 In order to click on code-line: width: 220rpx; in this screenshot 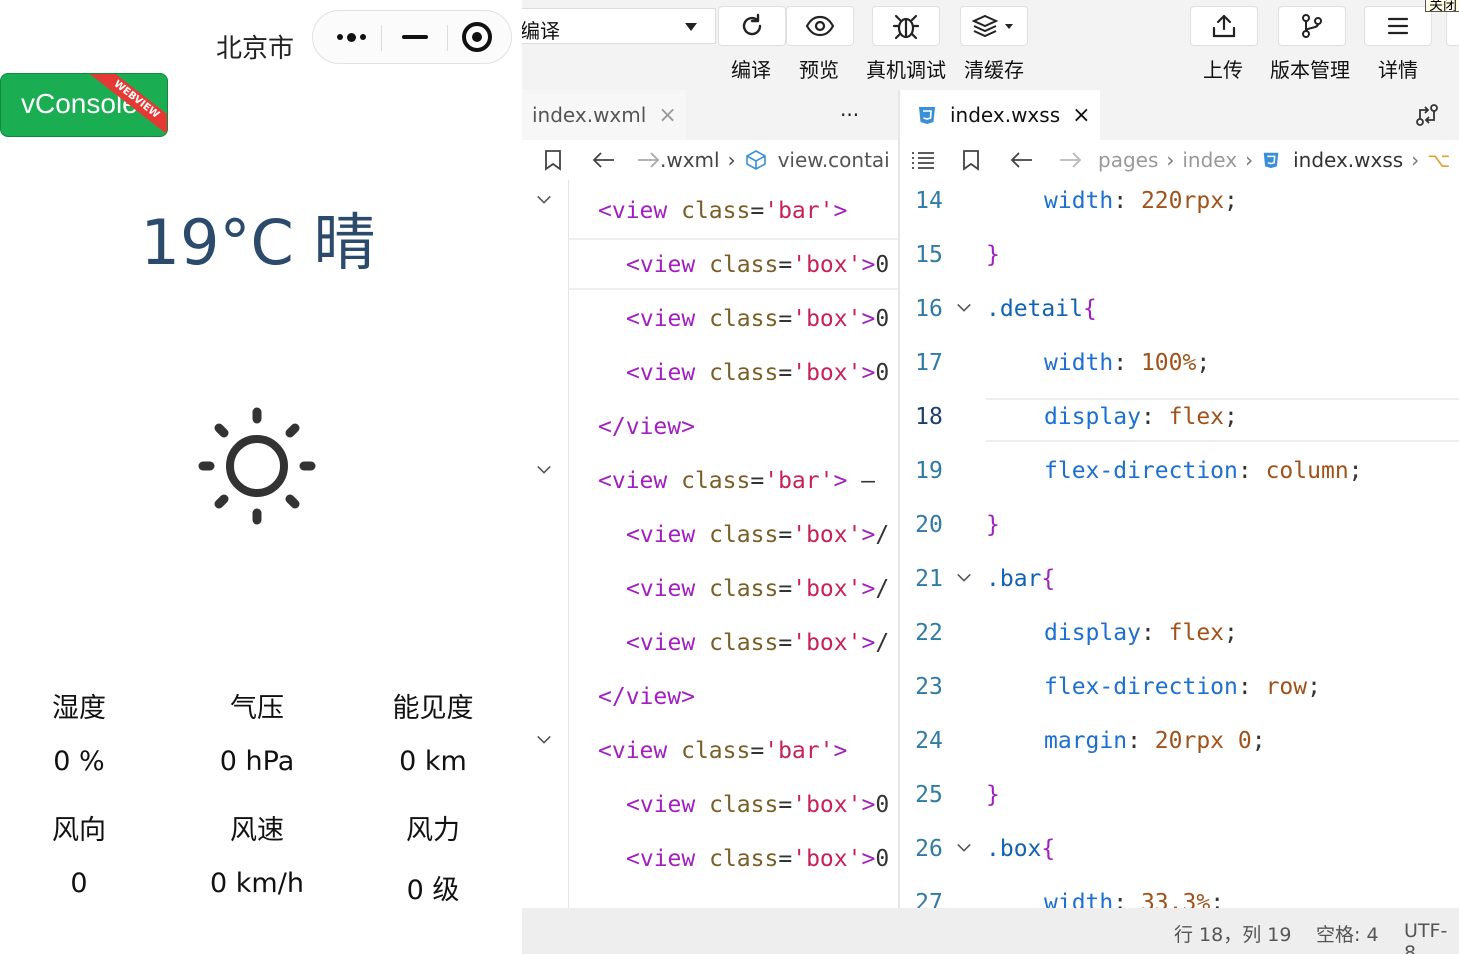, I will do `click(1141, 204)`.